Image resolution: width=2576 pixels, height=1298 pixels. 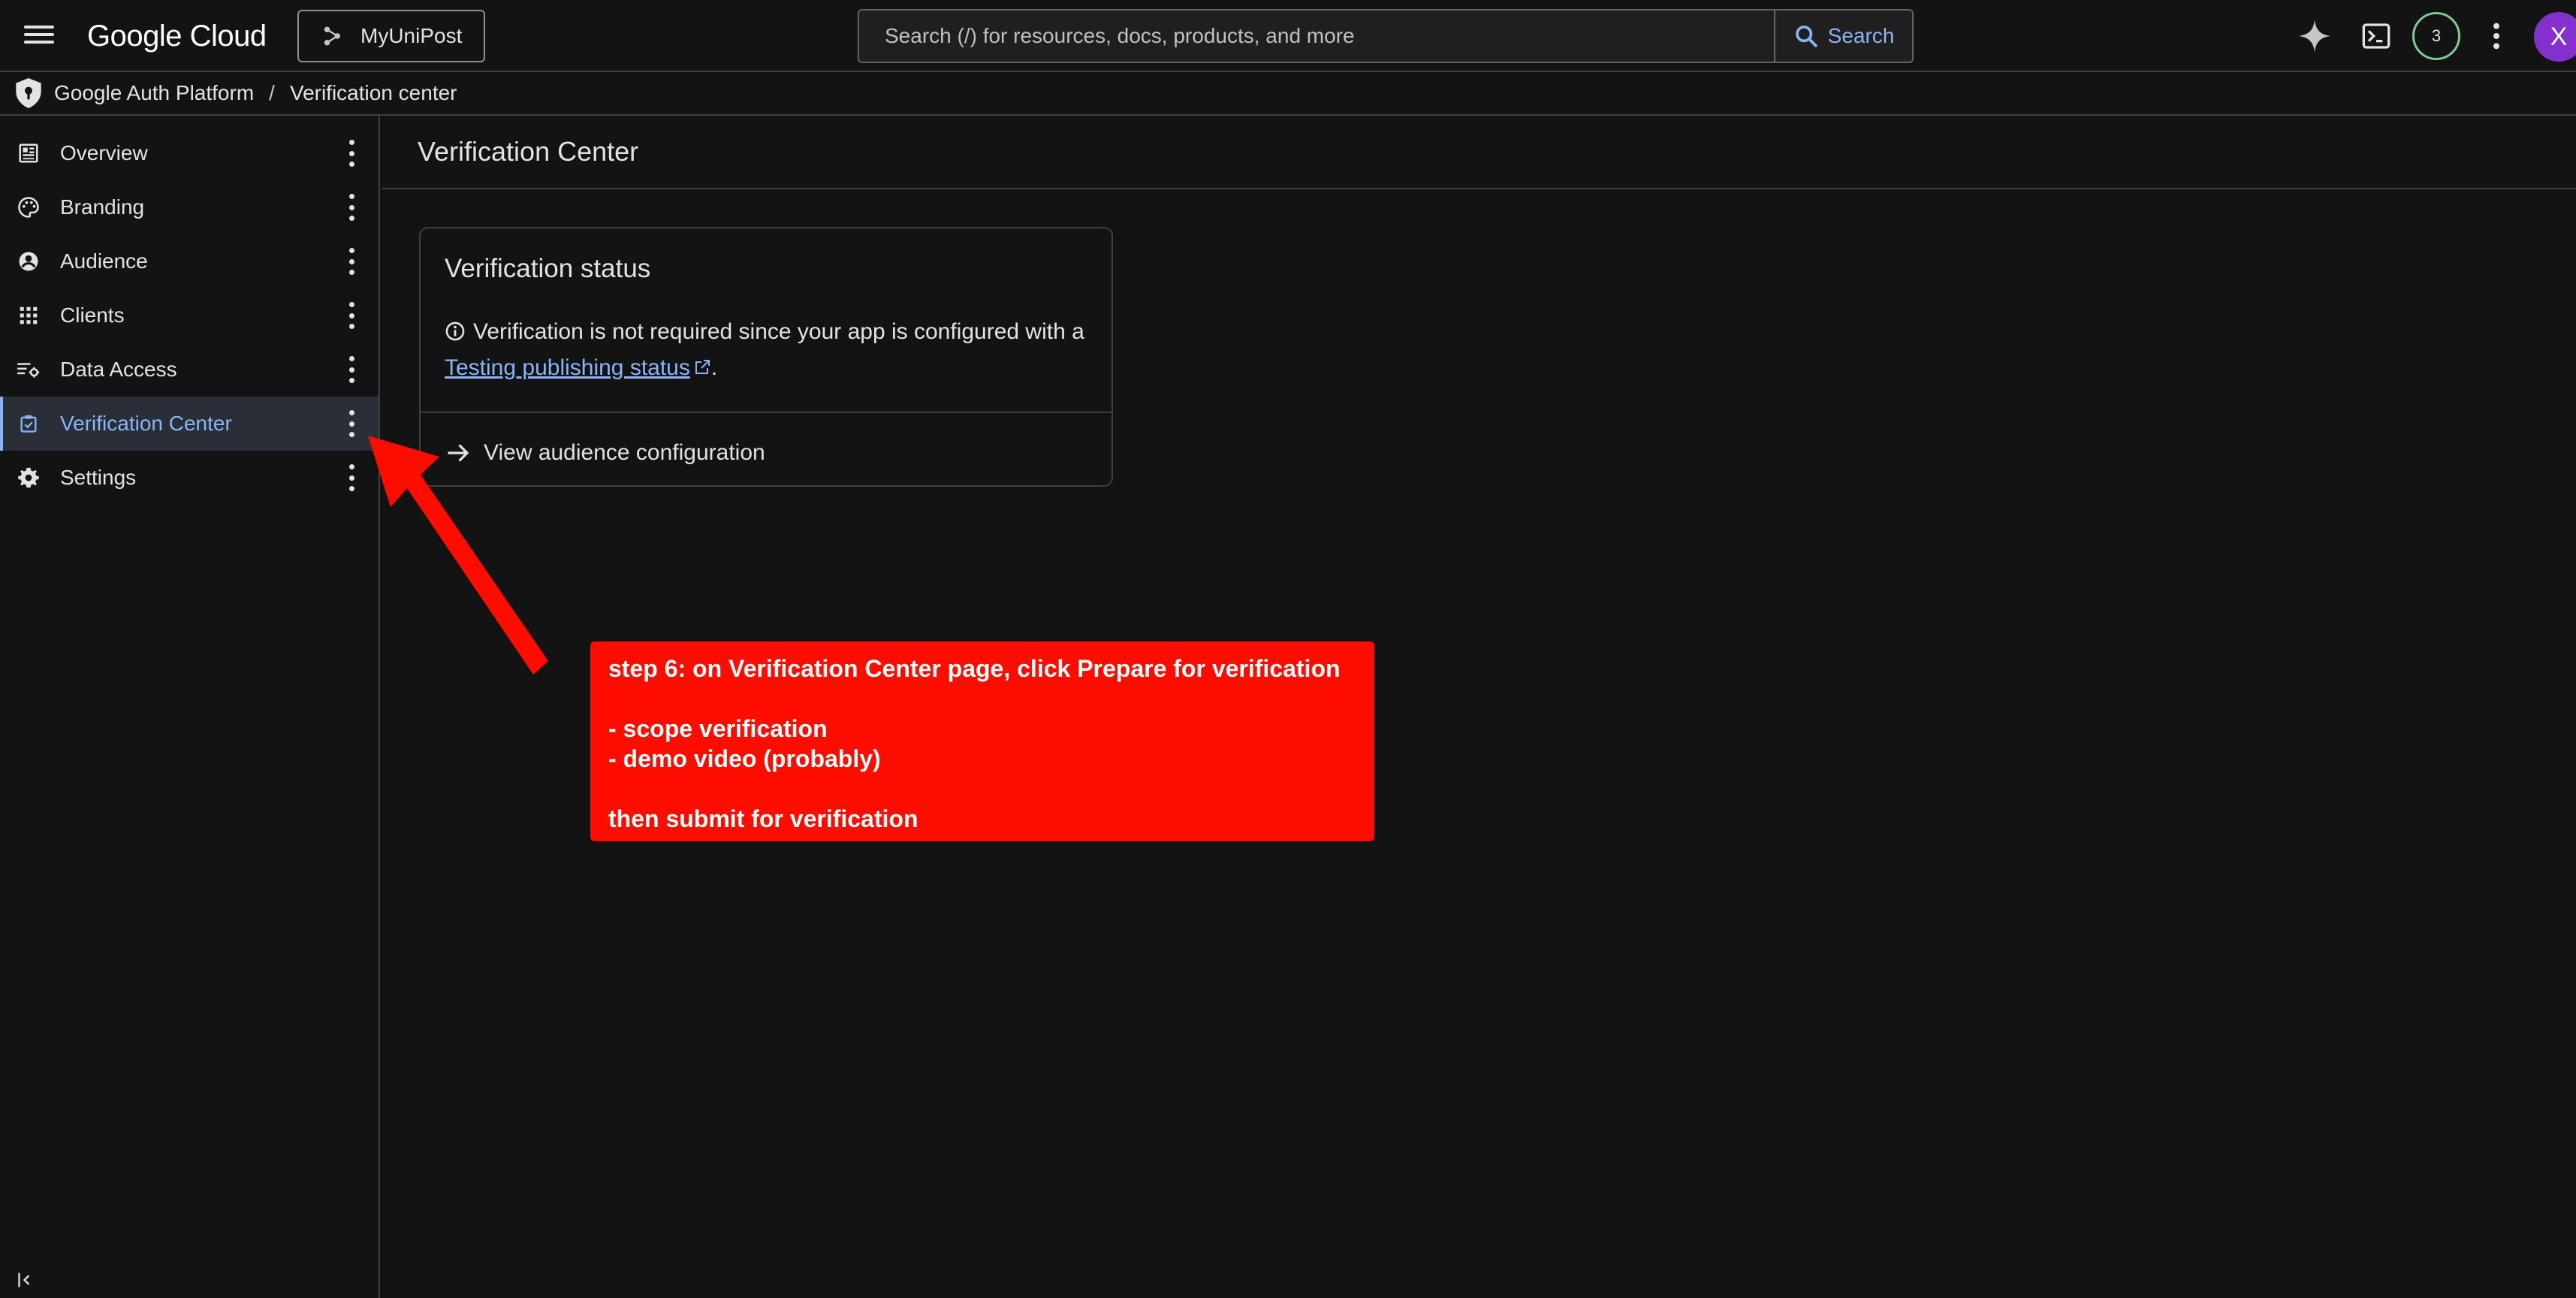 I want to click on project-picker-button: MyUniPost, so click(x=391, y=36).